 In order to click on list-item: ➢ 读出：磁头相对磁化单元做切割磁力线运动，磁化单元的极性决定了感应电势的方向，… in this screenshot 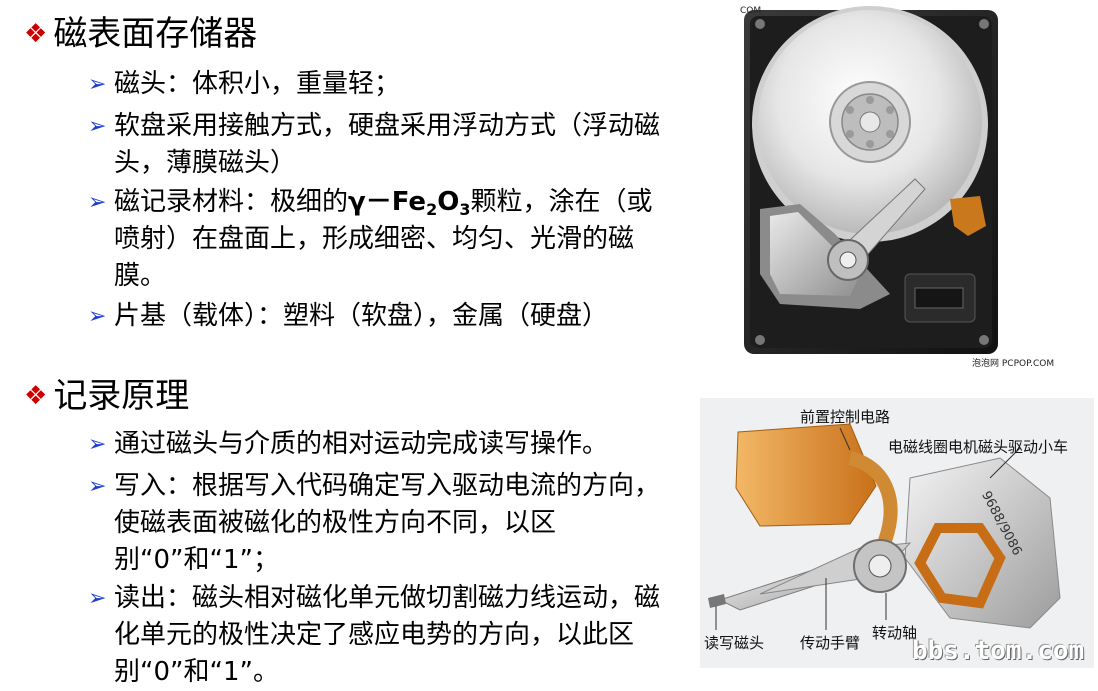, I will do `click(383, 635)`.